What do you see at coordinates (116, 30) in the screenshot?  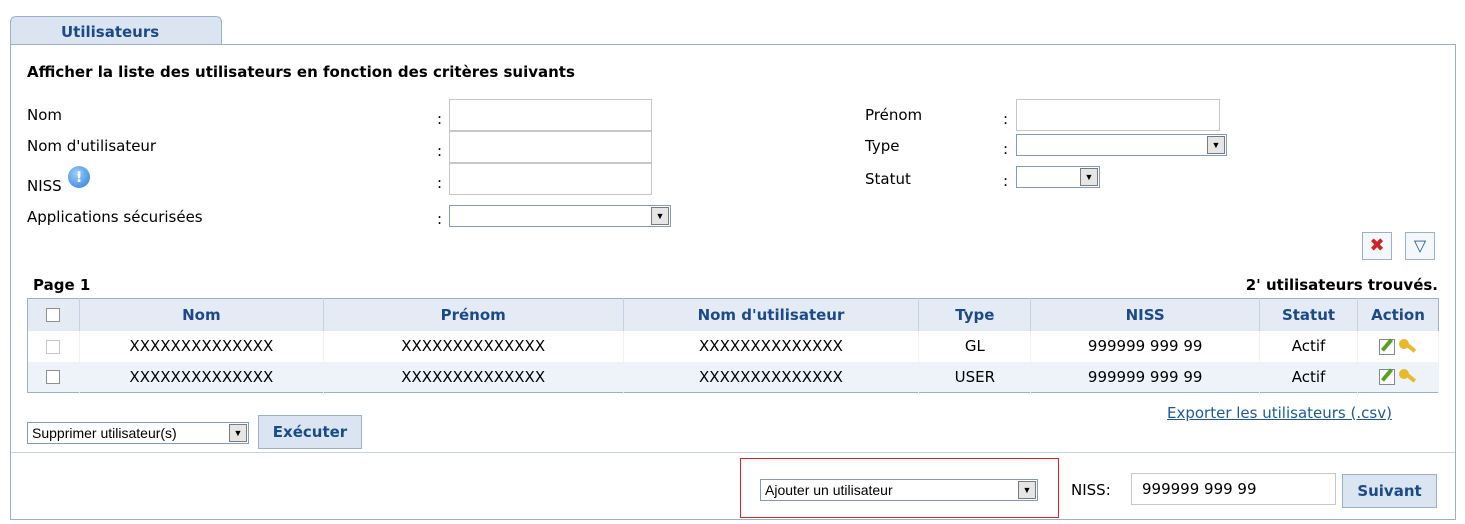 I see `tab-utilisateurs: Utilisateurs` at bounding box center [116, 30].